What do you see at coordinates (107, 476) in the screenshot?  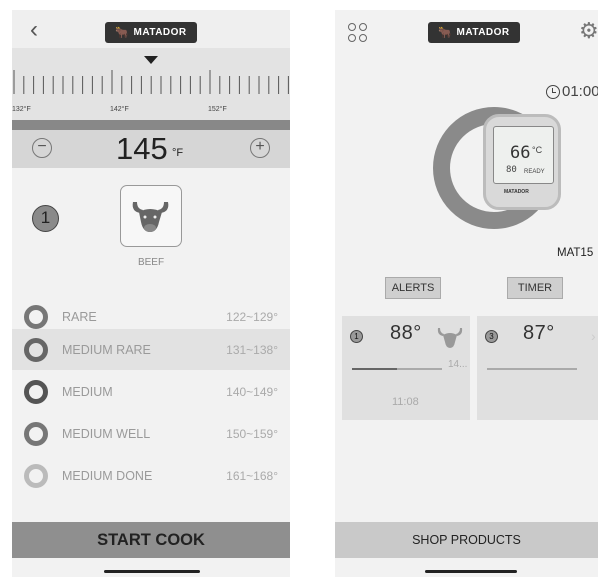 I see `doneness-name: MEDIUM DONE` at bounding box center [107, 476].